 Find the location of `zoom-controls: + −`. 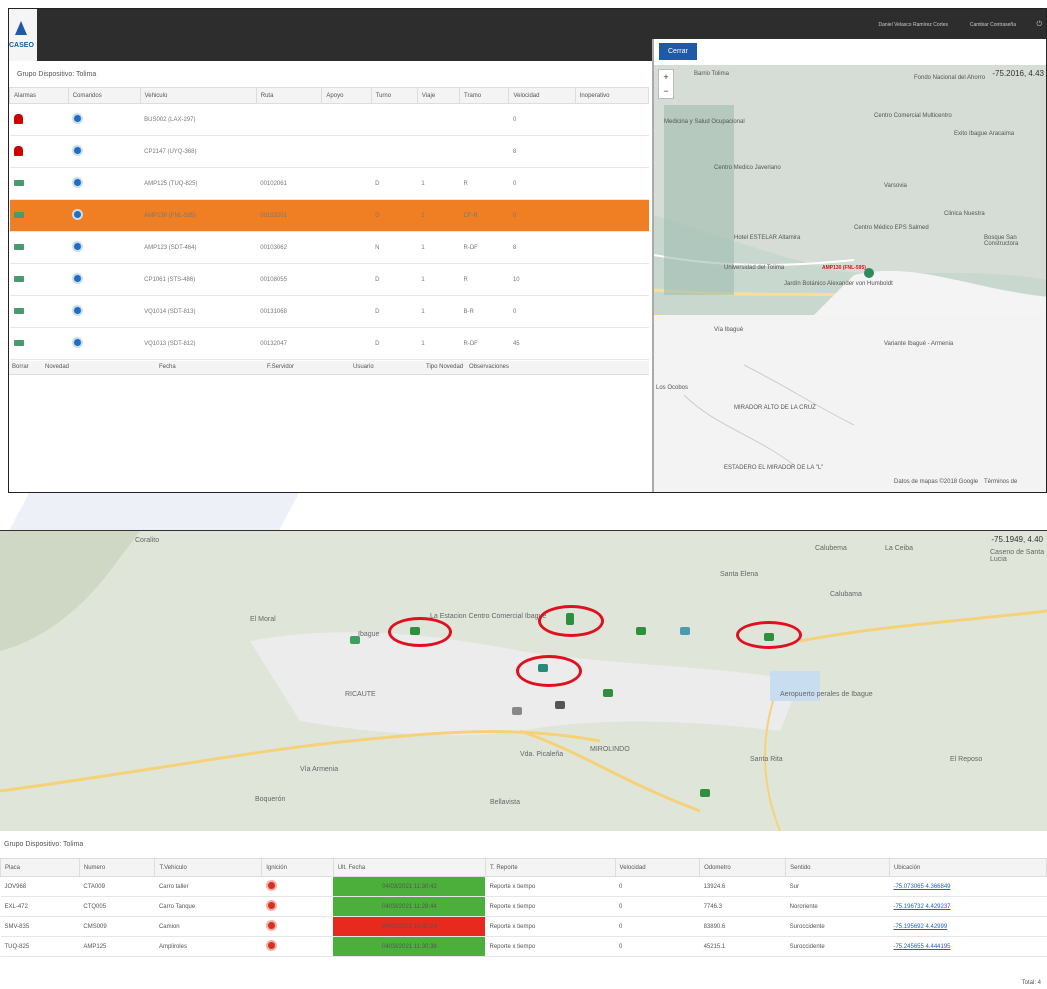

zoom-controls: + − is located at coordinates (666, 84).